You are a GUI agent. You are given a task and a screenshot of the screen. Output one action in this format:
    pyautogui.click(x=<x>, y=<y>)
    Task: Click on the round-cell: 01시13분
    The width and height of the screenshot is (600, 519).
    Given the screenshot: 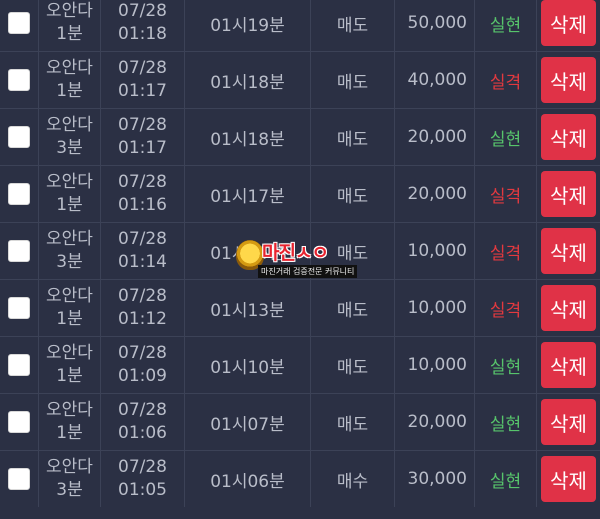 What is the action you would take?
    pyautogui.click(x=247, y=308)
    